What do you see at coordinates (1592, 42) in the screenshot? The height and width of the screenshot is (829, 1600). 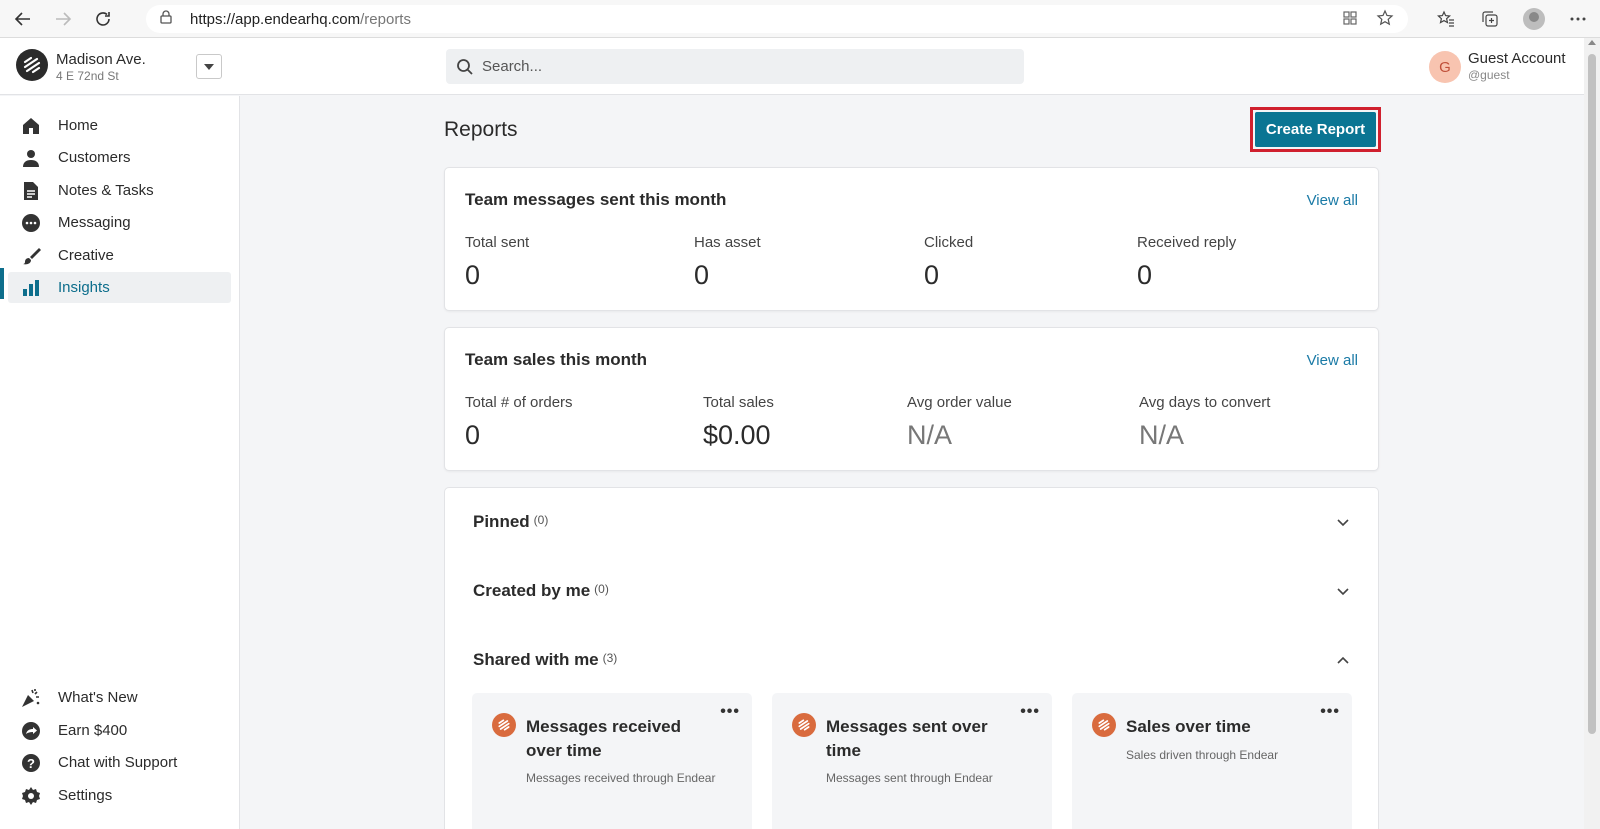 I see `scroll-up-arrow-icon` at bounding box center [1592, 42].